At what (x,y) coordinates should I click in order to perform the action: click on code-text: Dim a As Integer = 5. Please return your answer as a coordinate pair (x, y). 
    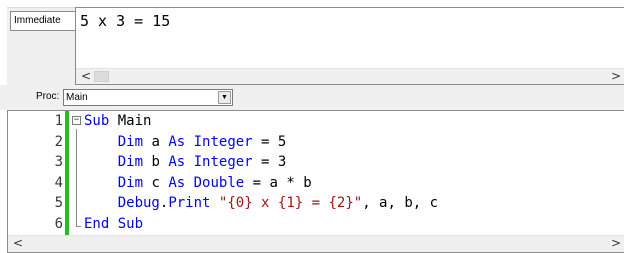
    Looking at the image, I should click on (185, 142).